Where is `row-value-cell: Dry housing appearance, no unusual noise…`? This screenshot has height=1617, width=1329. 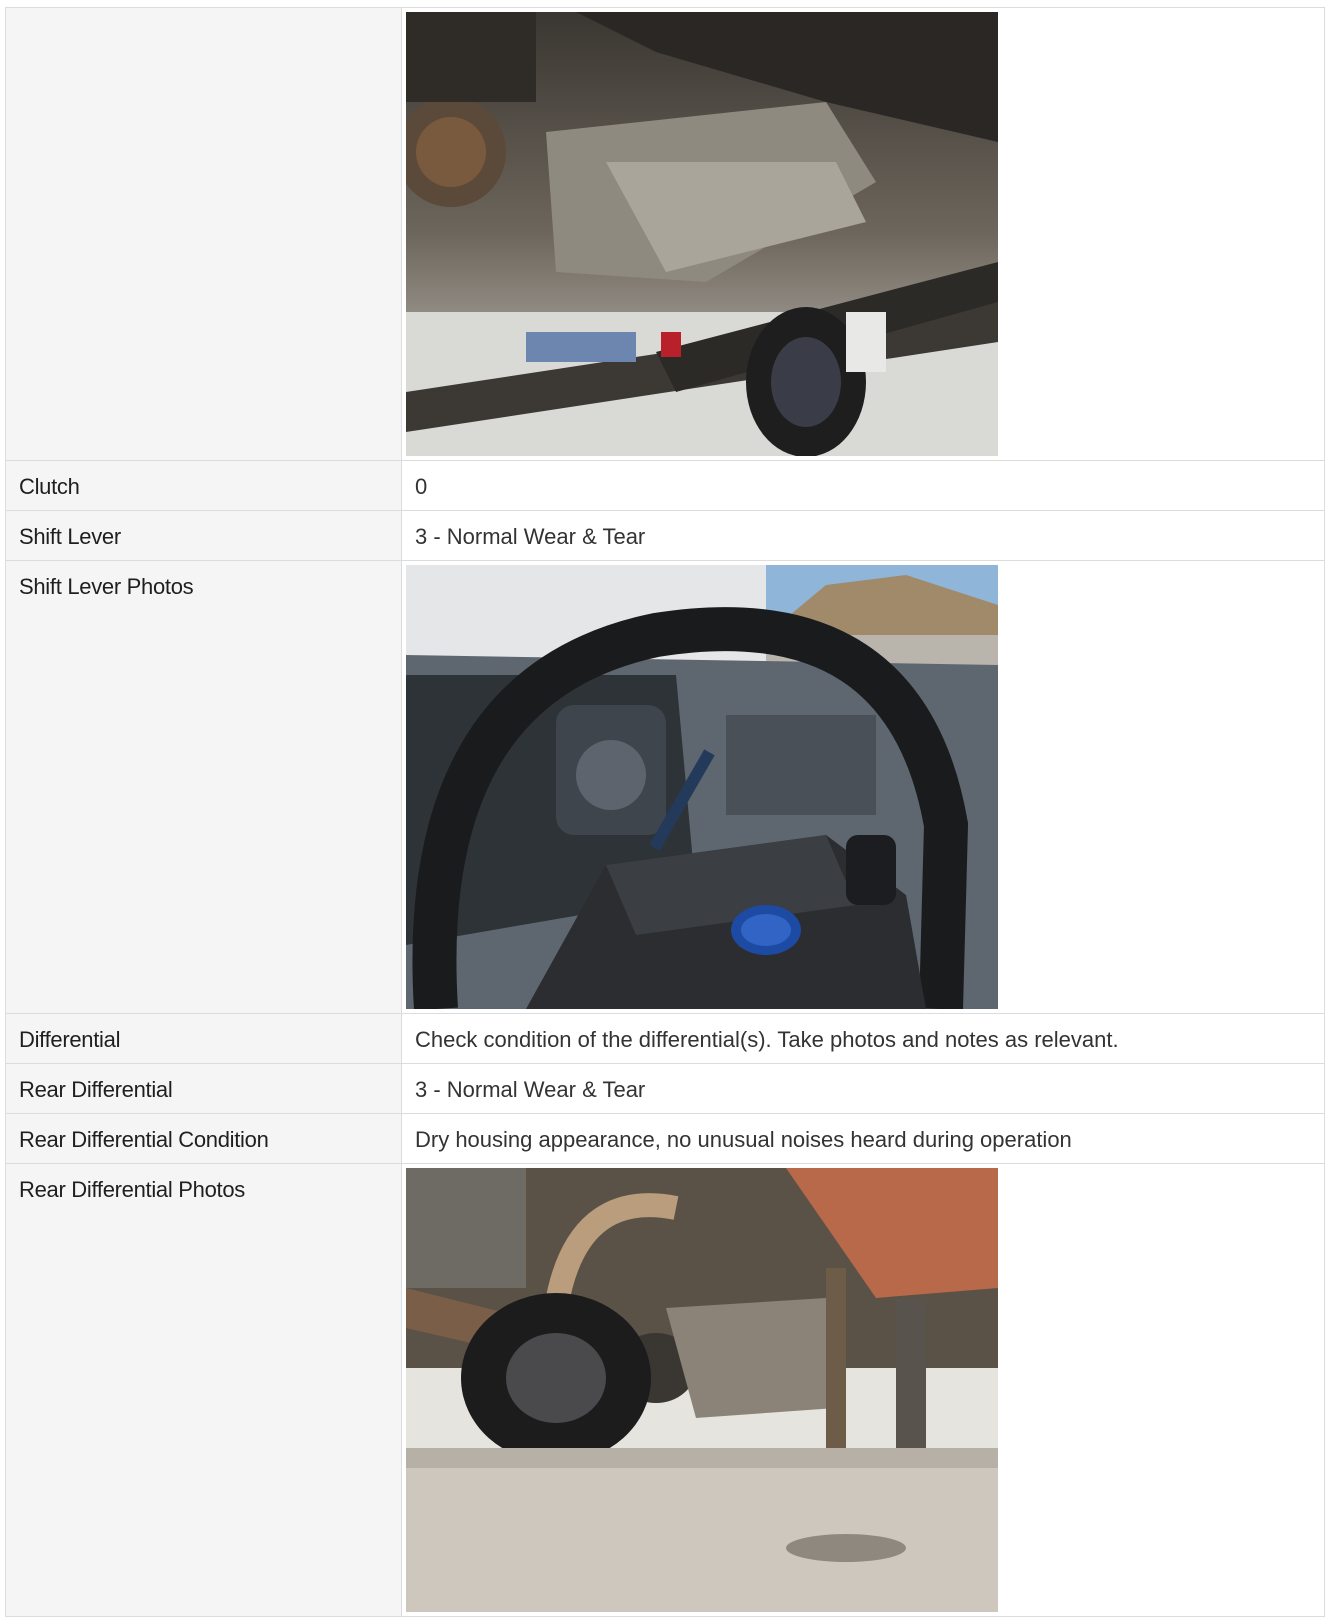 row-value-cell: Dry housing appearance, no unusual noise… is located at coordinates (863, 1138).